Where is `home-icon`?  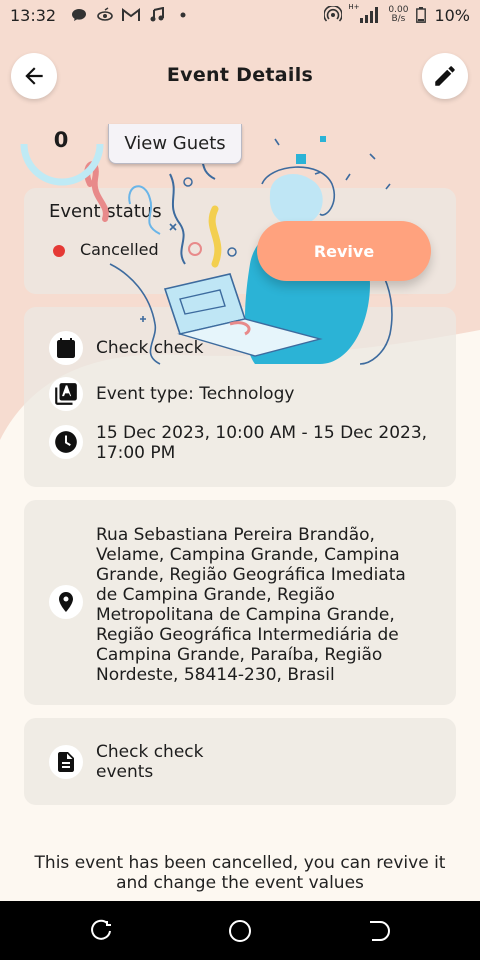
home-icon is located at coordinates (240, 931).